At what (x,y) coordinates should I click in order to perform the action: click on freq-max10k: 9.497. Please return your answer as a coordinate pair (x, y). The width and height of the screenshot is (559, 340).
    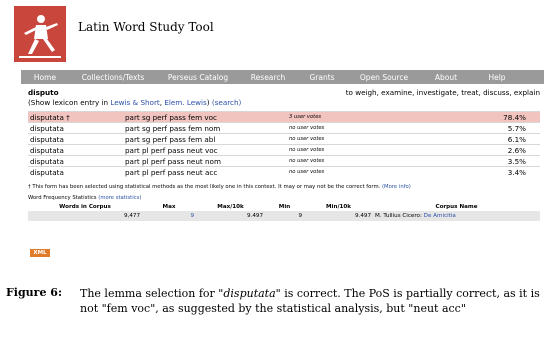
    Looking at the image, I should click on (230, 216).